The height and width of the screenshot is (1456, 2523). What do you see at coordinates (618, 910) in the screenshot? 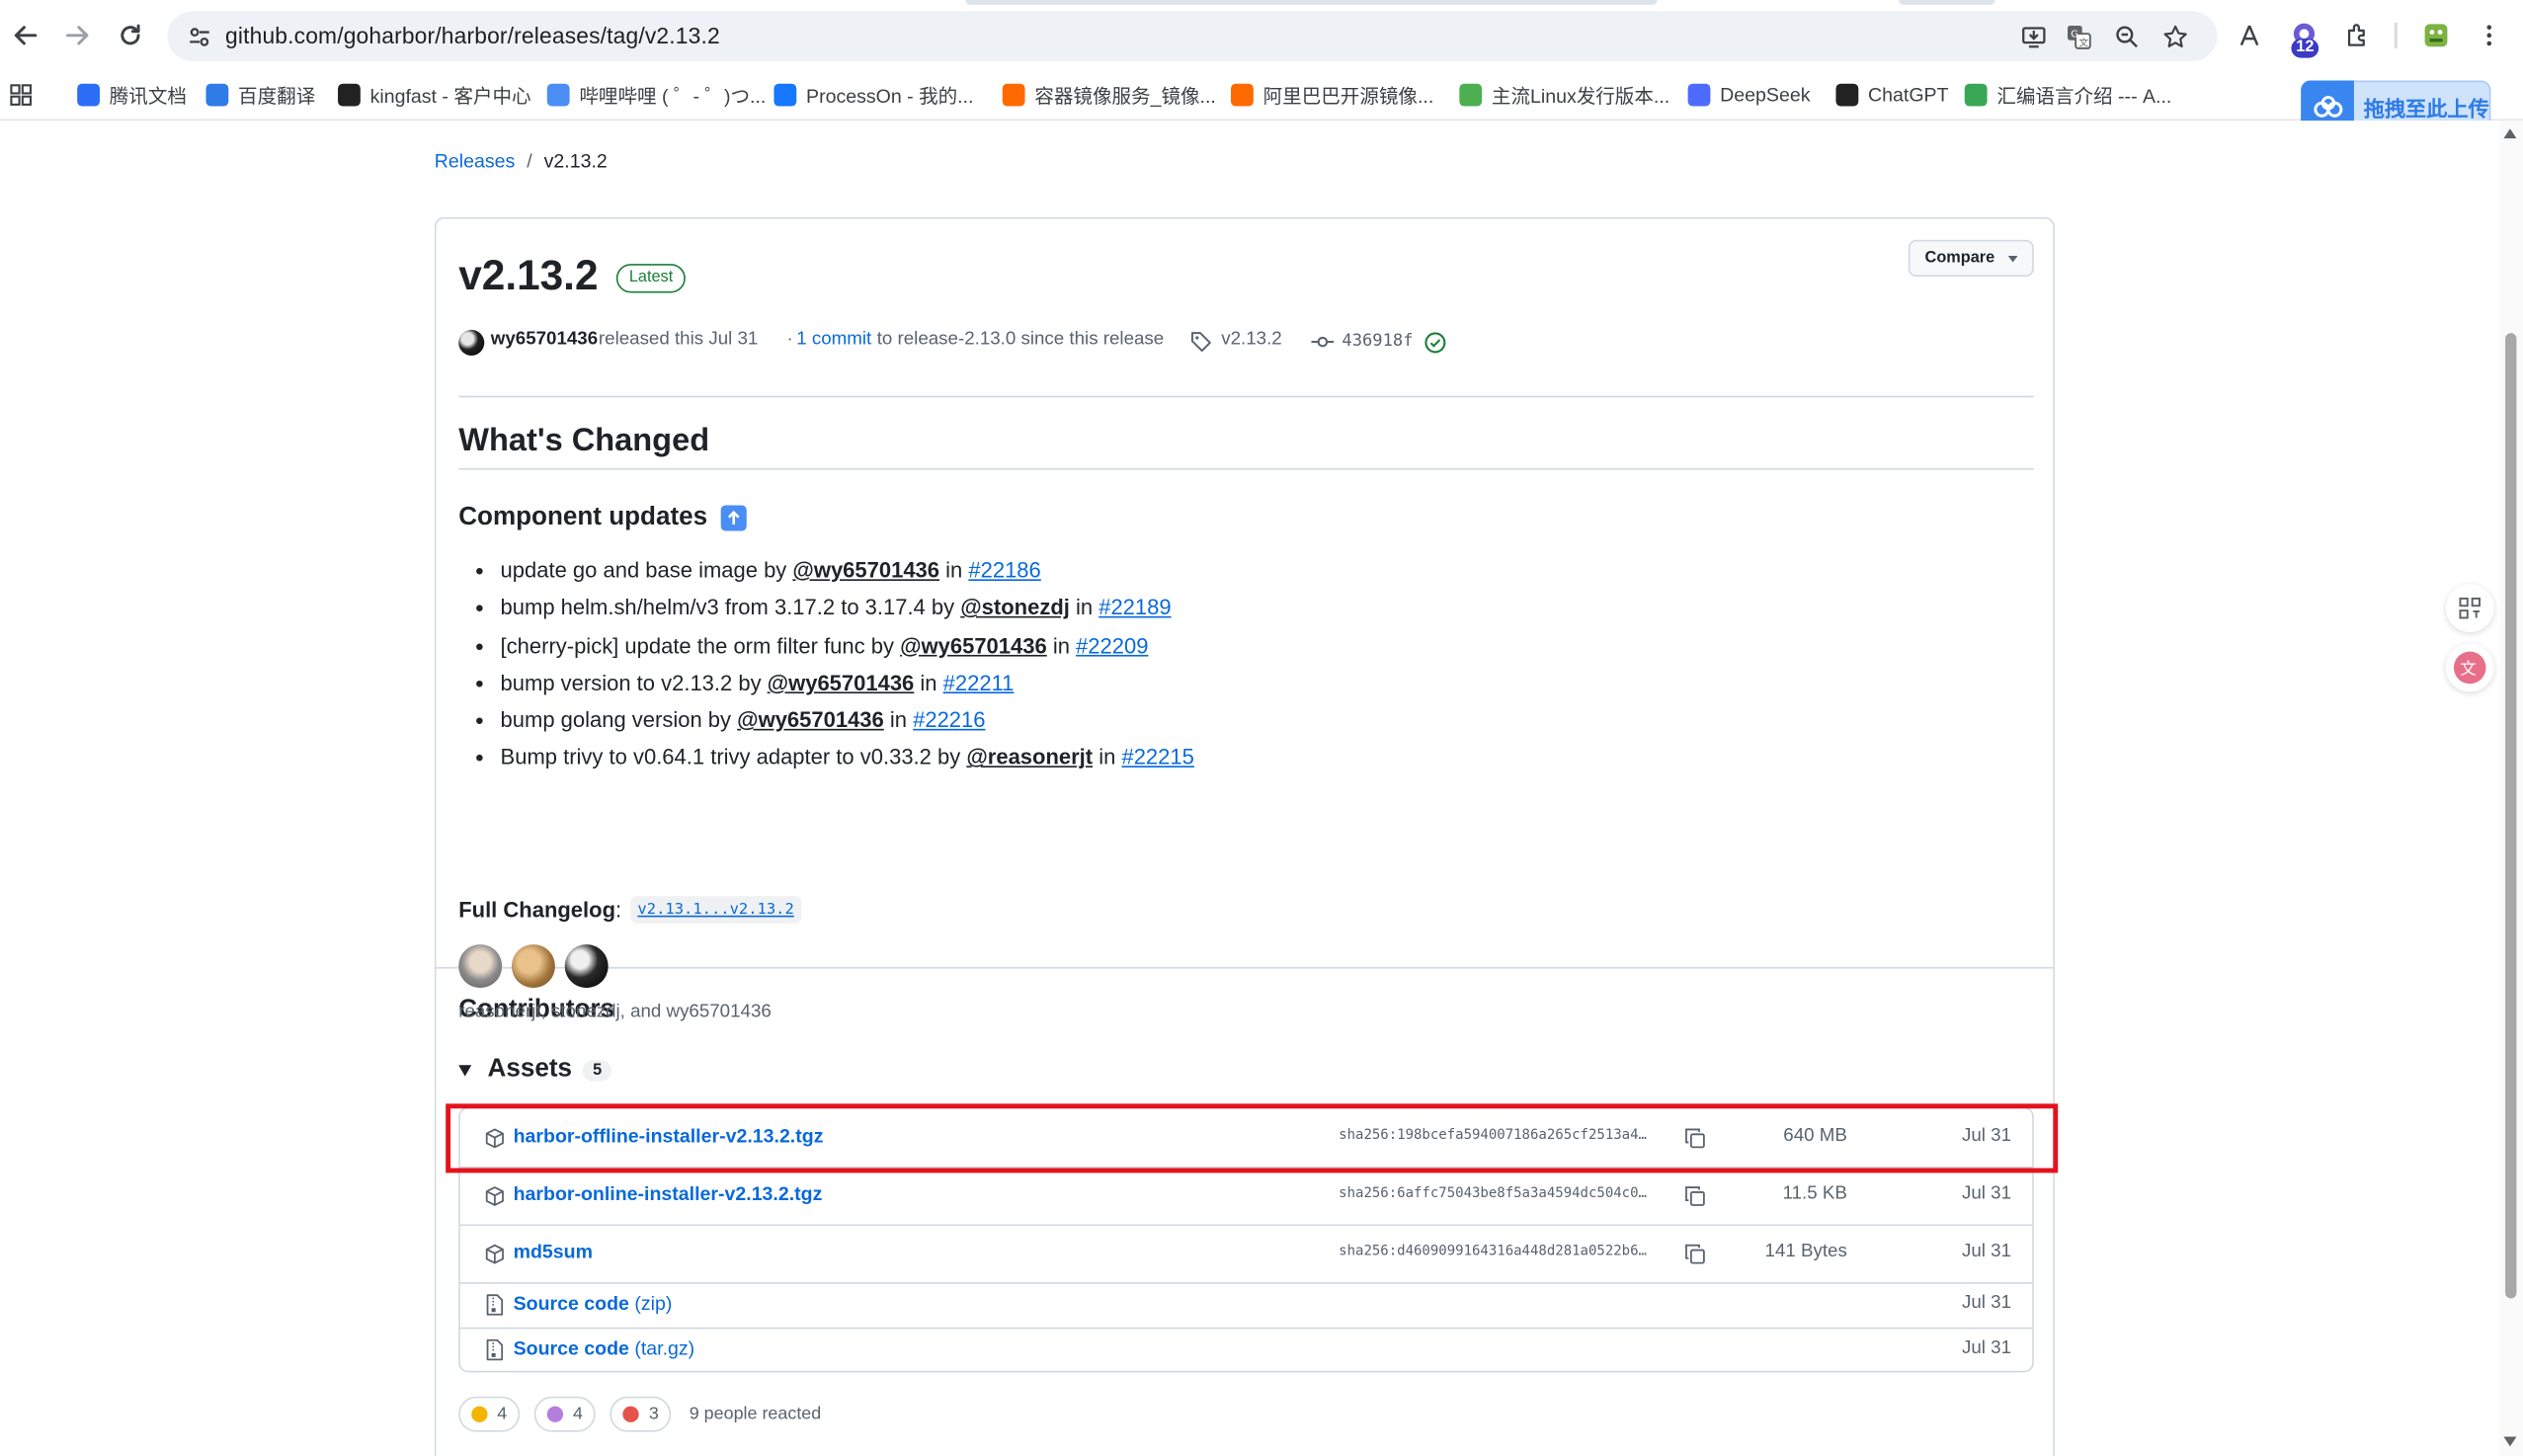
I see `changelog-colon: :` at bounding box center [618, 910].